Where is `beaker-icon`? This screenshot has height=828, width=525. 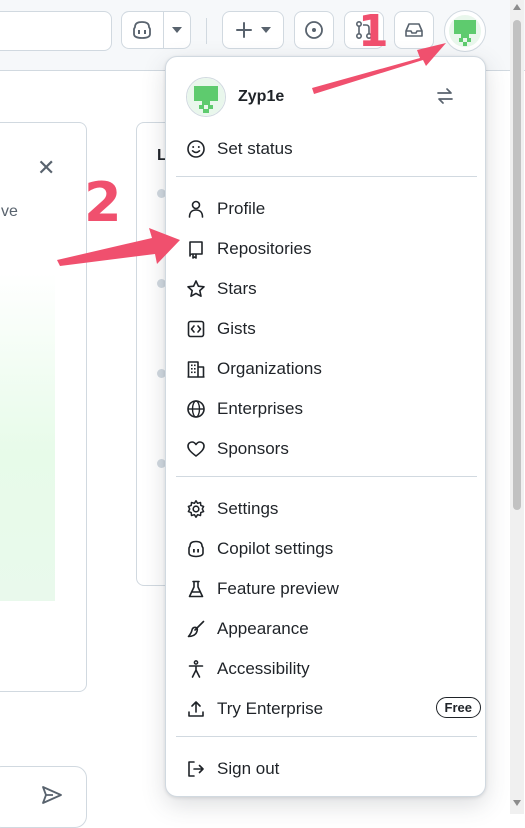 beaker-icon is located at coordinates (196, 589).